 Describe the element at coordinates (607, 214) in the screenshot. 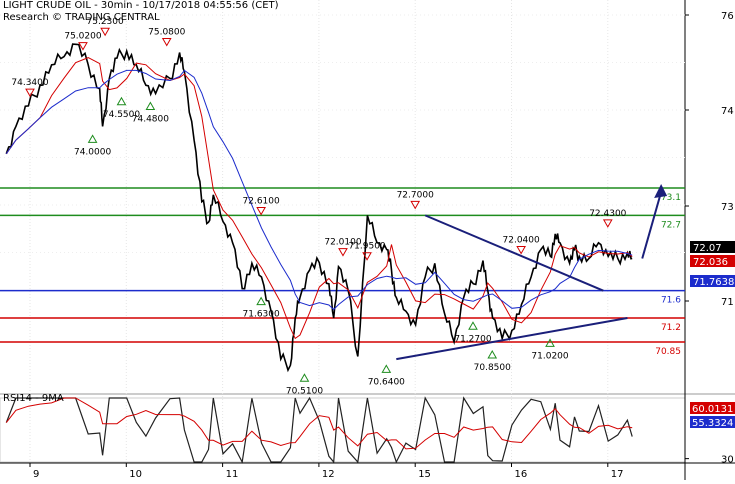

I see `annotation-label: 72.4300` at that location.